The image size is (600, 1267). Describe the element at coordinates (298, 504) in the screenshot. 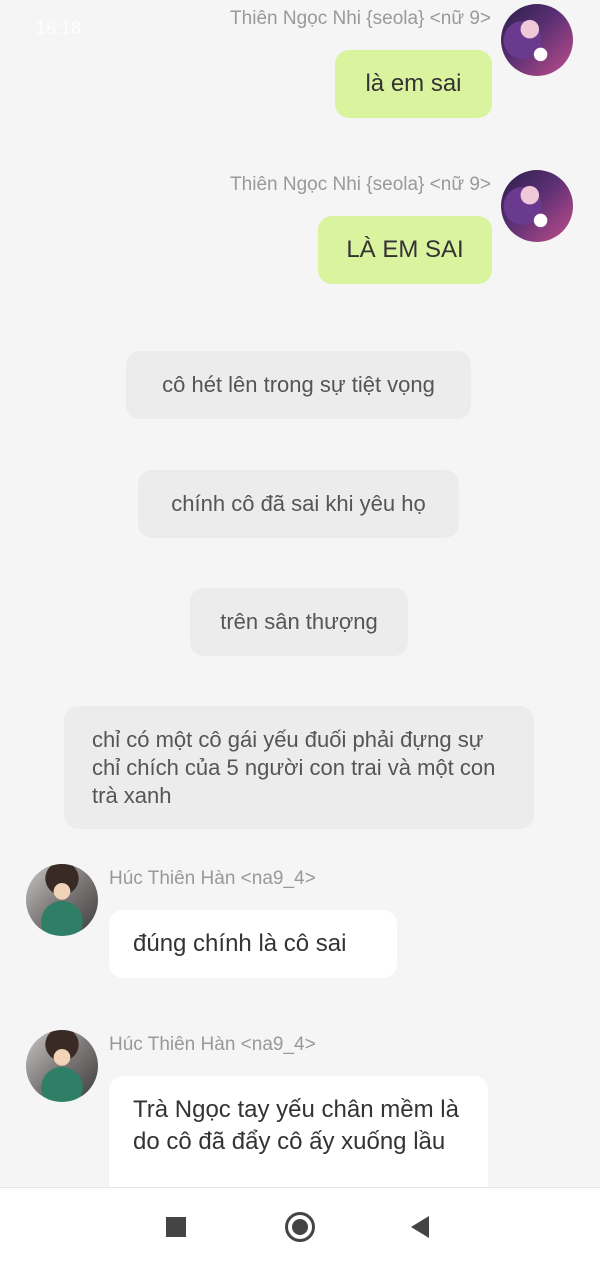

I see `narration-message: chính cô đã sai khi yêu họ` at that location.